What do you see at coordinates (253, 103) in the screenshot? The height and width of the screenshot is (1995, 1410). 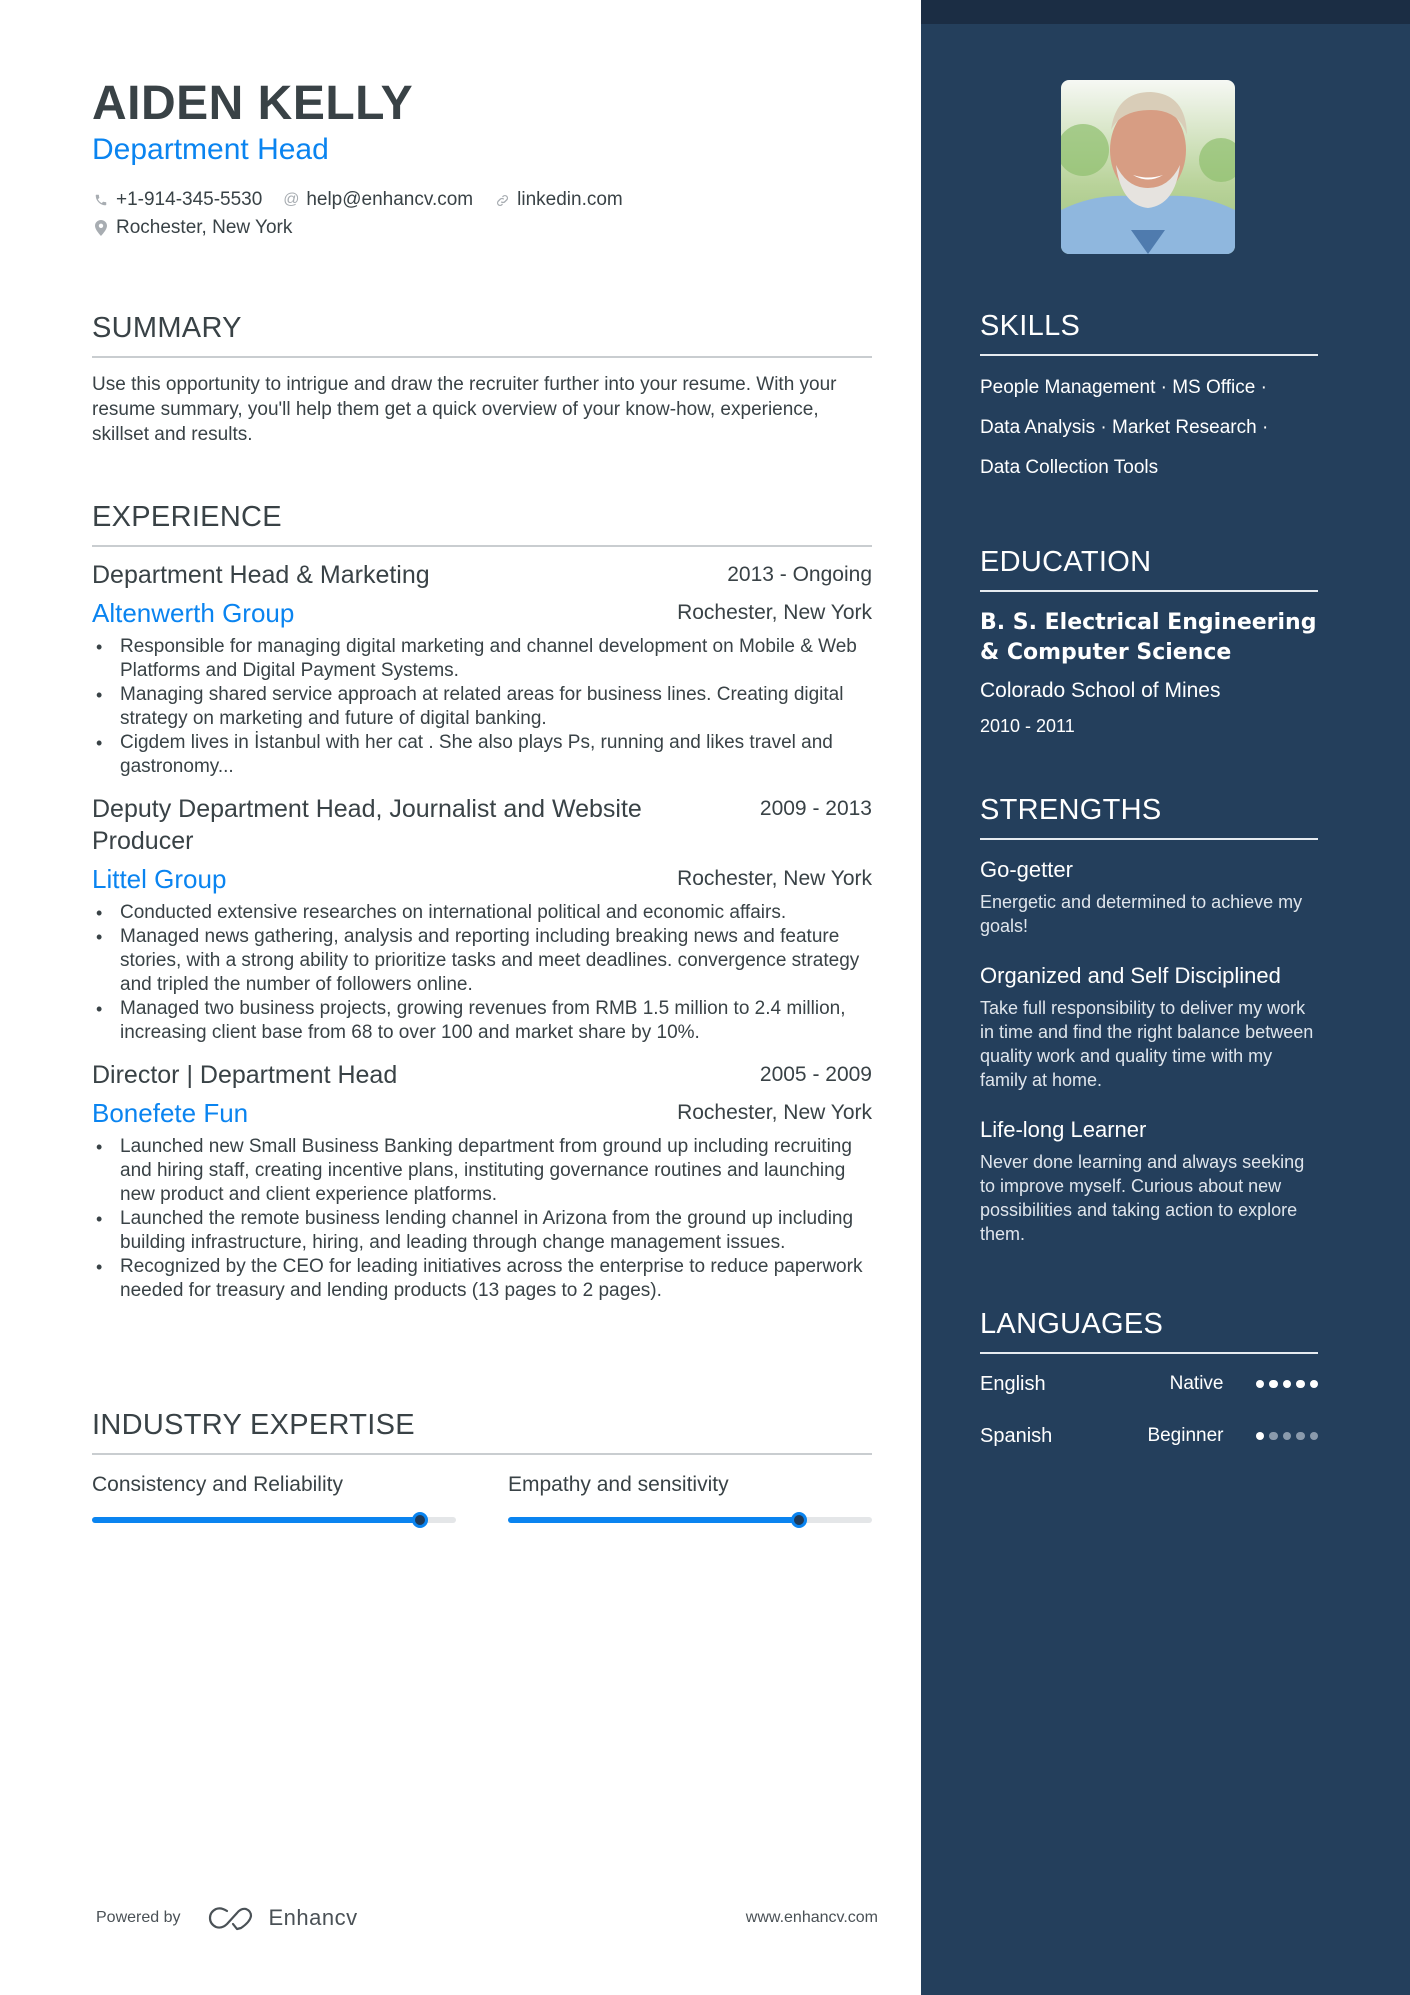 I see `candidate-name: AIDEN KELLY` at bounding box center [253, 103].